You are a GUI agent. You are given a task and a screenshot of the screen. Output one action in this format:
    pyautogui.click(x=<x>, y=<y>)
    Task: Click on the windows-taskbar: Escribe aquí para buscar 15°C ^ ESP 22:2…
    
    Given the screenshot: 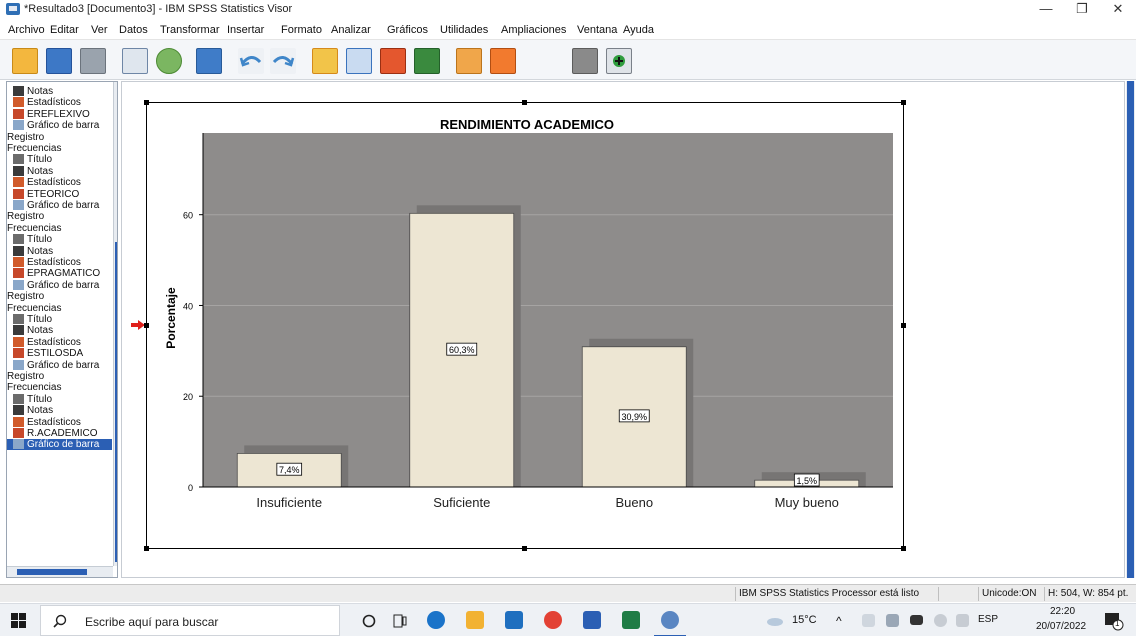 What is the action you would take?
    pyautogui.click(x=568, y=619)
    